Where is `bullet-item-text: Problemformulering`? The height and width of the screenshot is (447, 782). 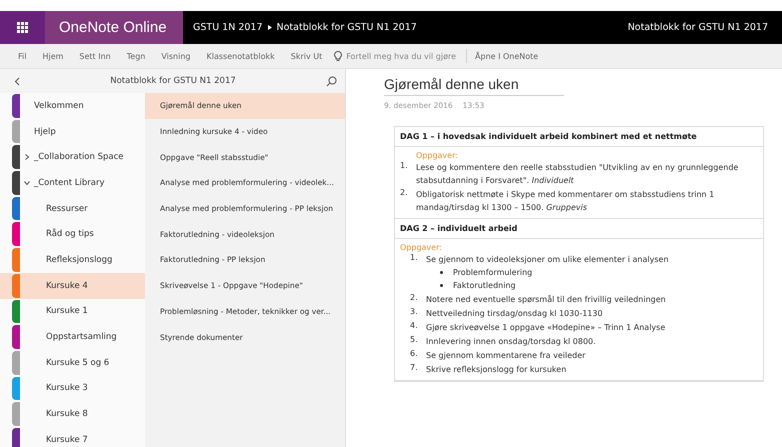
bullet-item-text: Problemformulering is located at coordinates (492, 273).